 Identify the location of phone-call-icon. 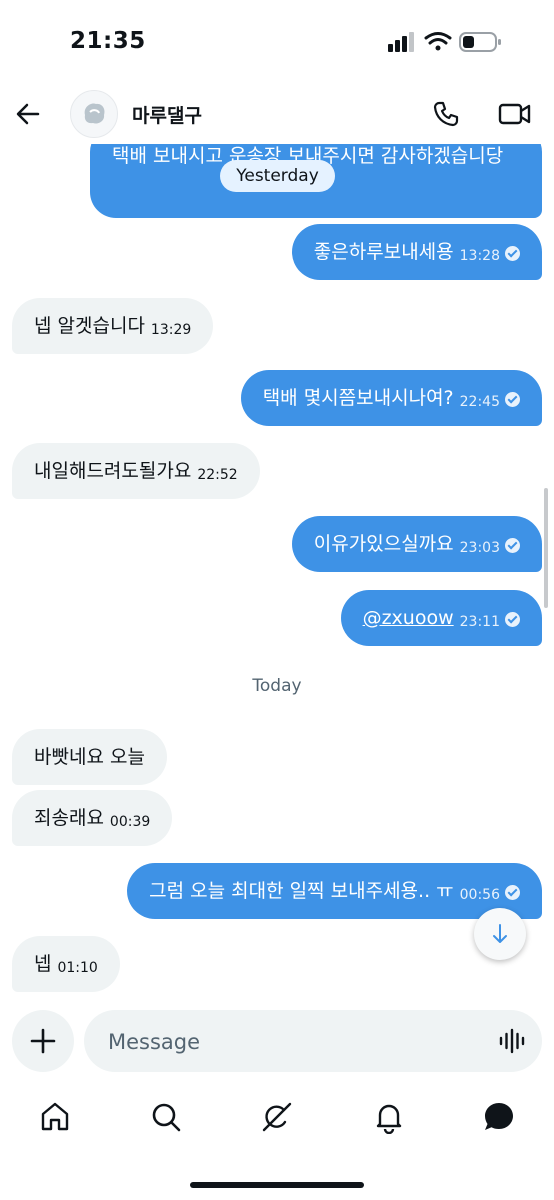
(446, 114).